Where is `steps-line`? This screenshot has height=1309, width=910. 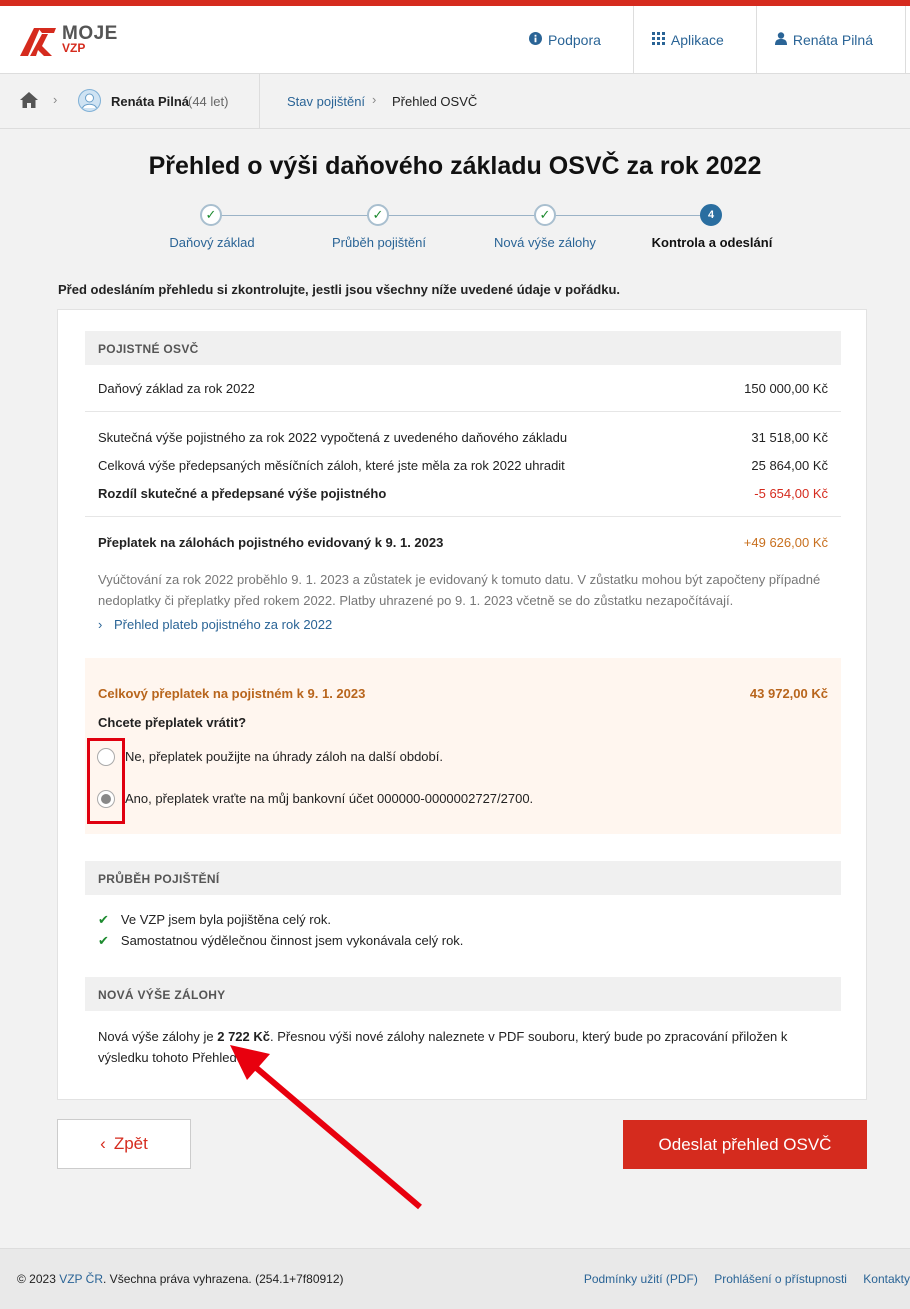
steps-line is located at coordinates (461, 215).